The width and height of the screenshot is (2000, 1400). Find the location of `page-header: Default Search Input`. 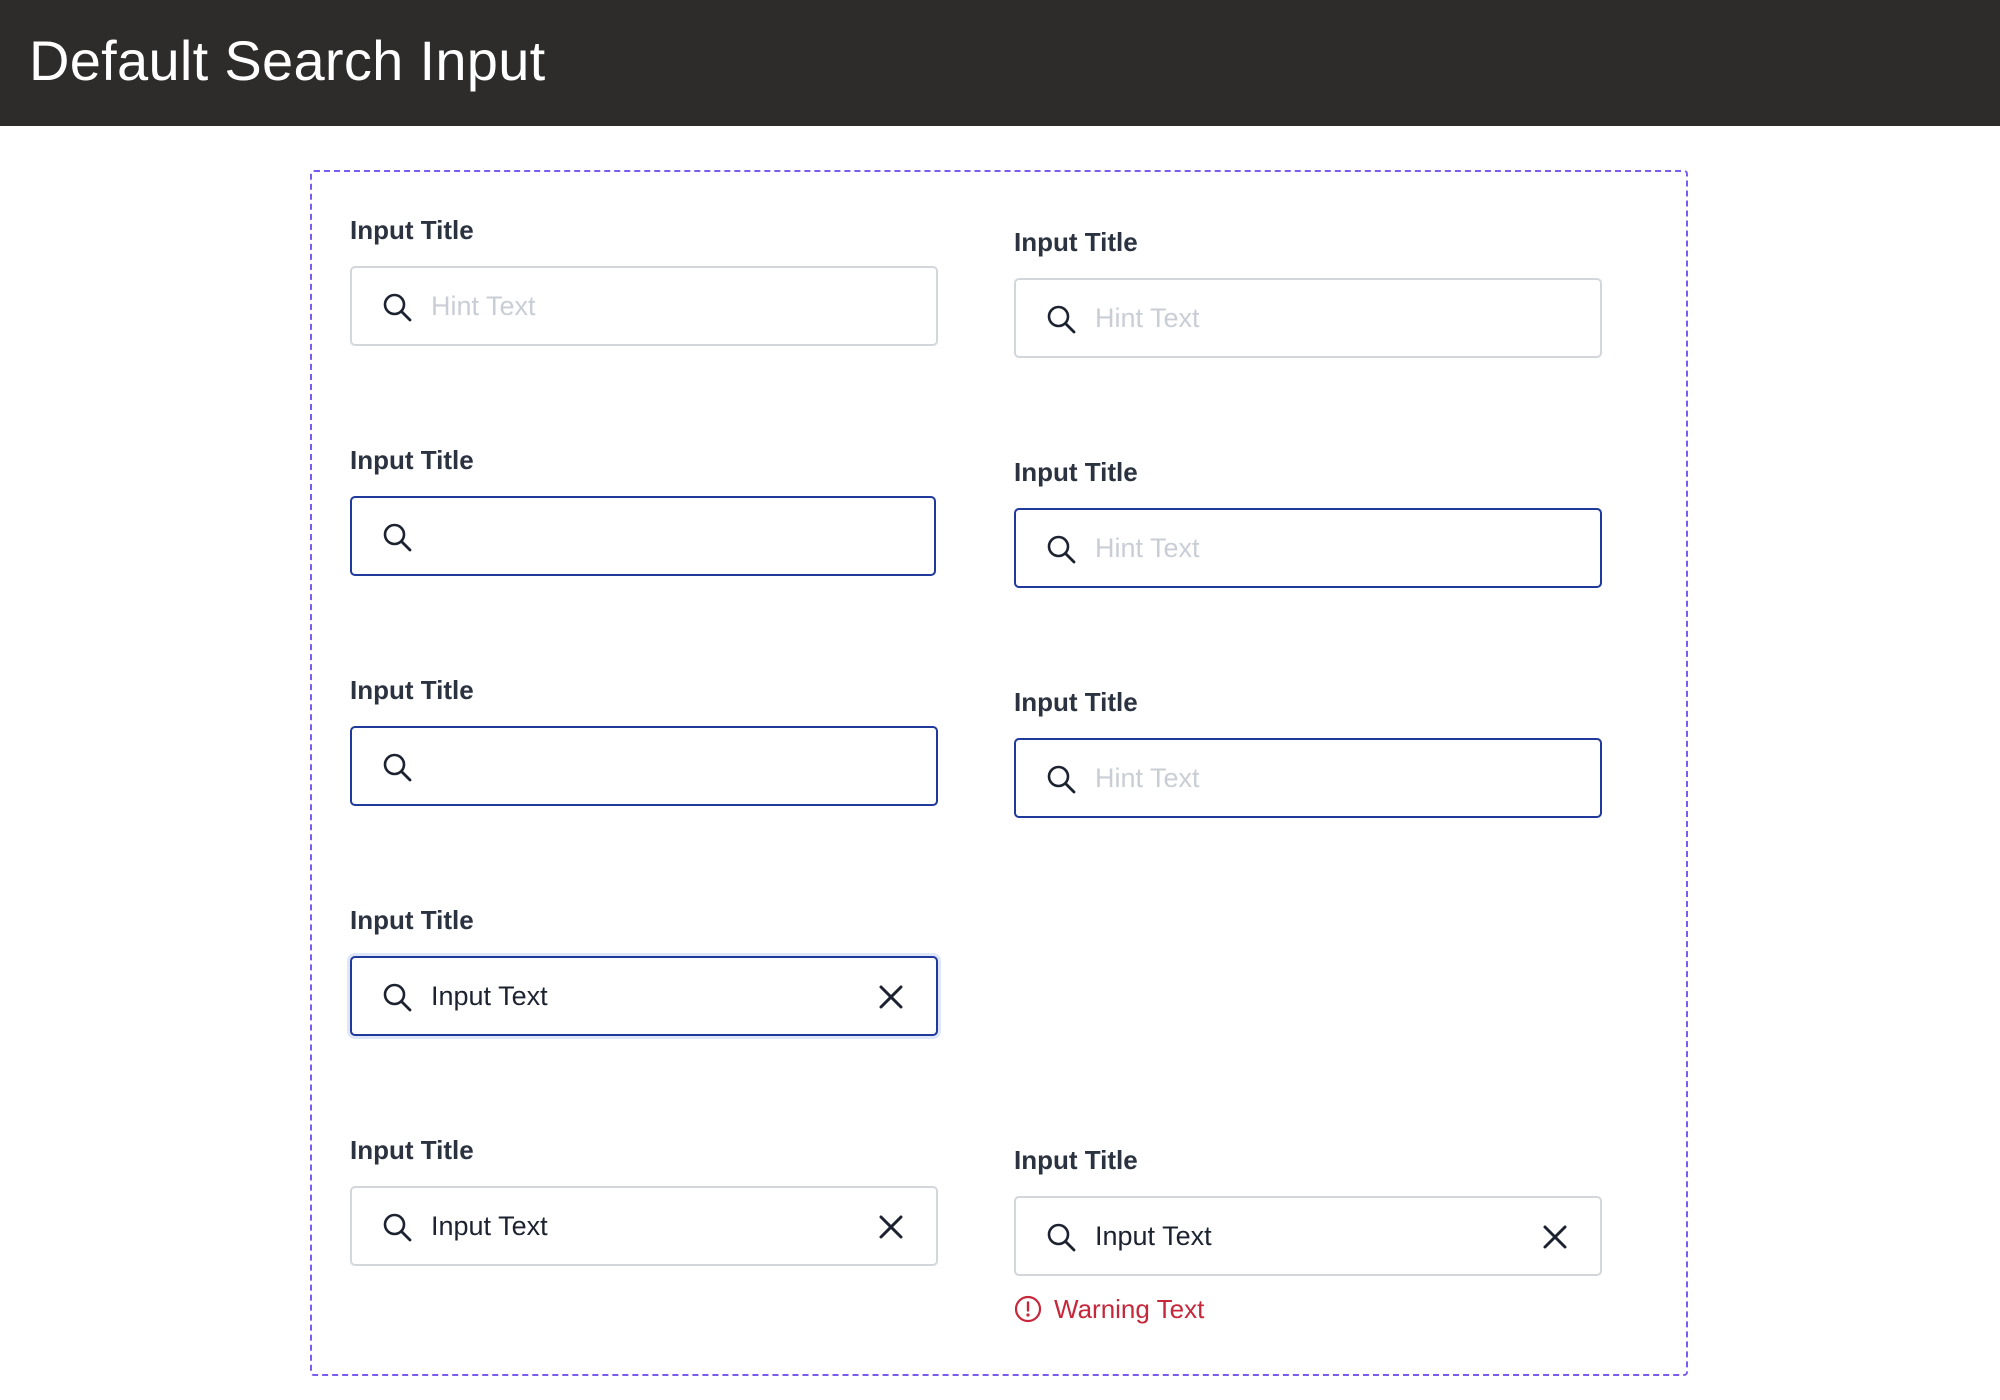

page-header: Default Search Input is located at coordinates (1000, 63).